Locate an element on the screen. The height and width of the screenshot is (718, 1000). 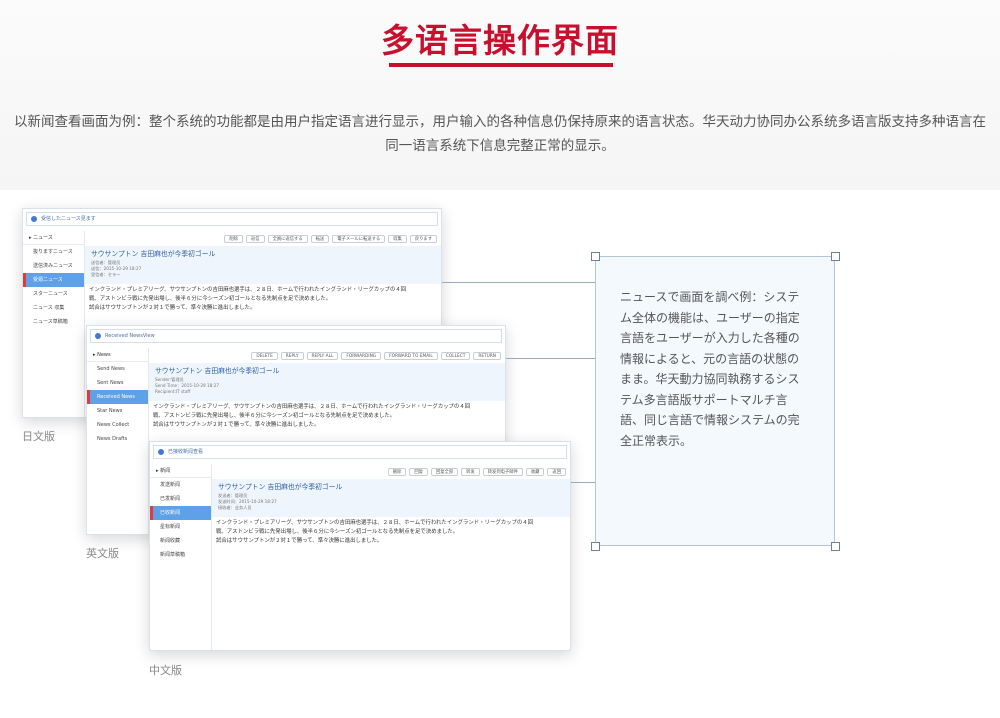
sidebar-item: 新闻收藏 is located at coordinates (180, 541).